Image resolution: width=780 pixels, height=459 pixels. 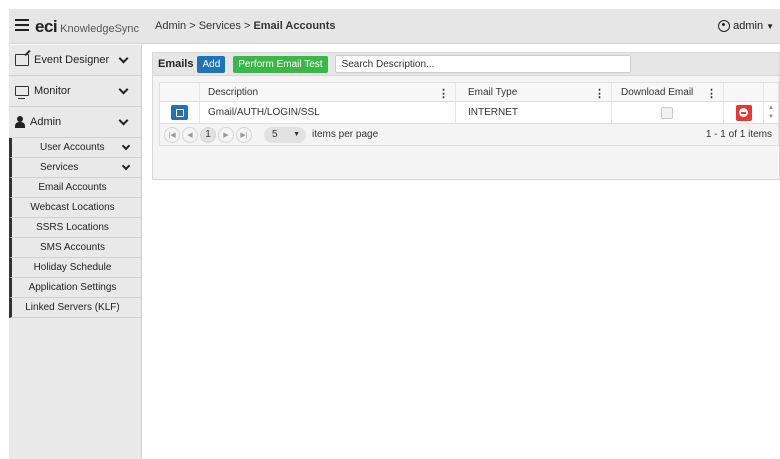 I want to click on header-description-label: Description, so click(x=233, y=92).